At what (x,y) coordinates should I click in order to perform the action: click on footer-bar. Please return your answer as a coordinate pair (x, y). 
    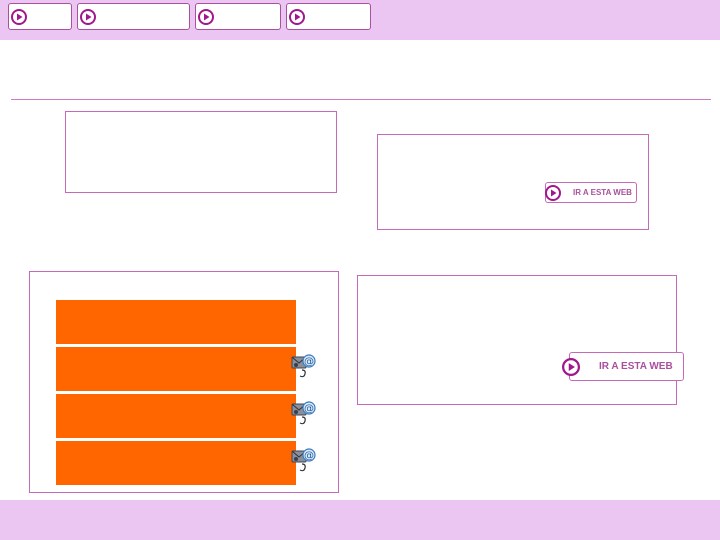
    Looking at the image, I should click on (360, 520).